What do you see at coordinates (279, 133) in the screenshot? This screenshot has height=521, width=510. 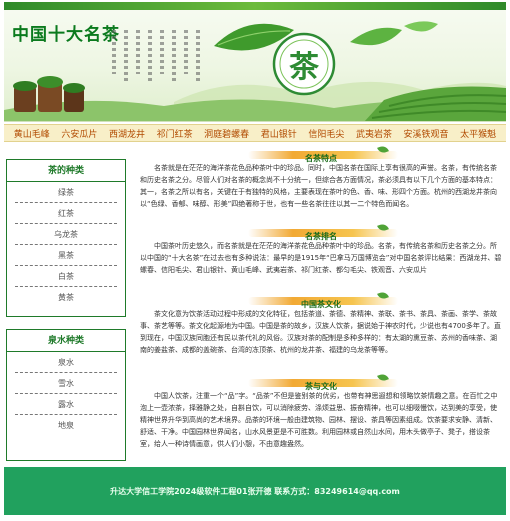 I see `nav-item-junshan-yinzhen: 君山银针` at bounding box center [279, 133].